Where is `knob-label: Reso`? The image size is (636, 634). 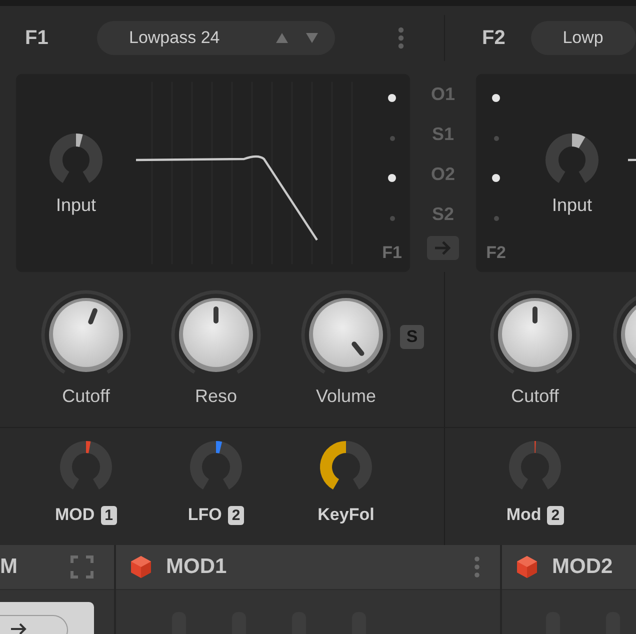 knob-label: Reso is located at coordinates (216, 396).